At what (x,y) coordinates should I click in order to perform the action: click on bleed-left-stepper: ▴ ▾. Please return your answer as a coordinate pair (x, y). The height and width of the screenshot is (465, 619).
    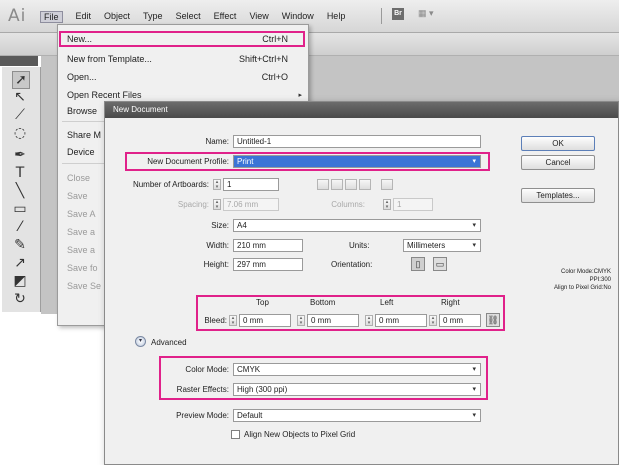
    Looking at the image, I should click on (369, 320).